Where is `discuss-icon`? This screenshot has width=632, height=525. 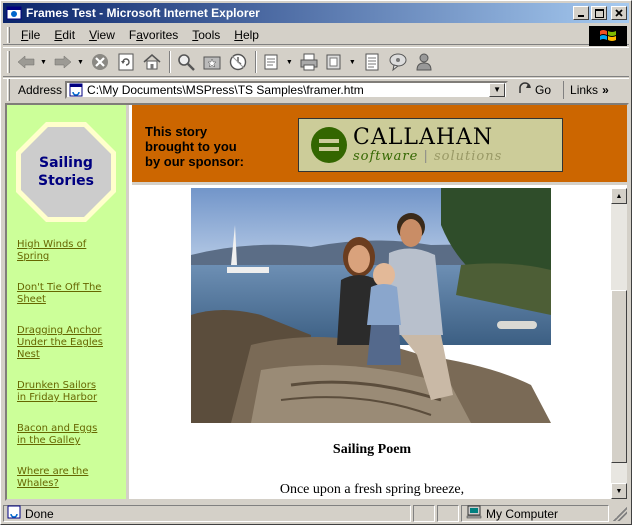
discuss-icon is located at coordinates (372, 62).